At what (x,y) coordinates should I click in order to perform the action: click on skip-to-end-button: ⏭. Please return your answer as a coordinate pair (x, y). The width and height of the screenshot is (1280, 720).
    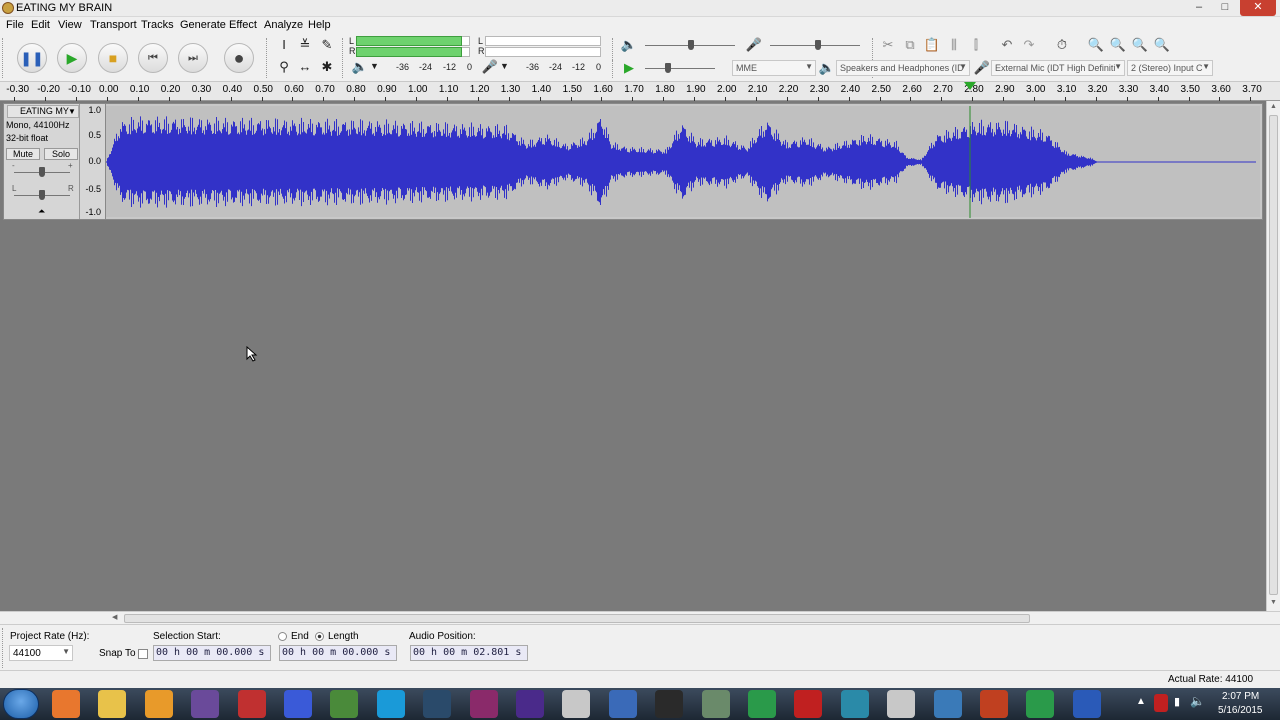
    Looking at the image, I should click on (193, 58).